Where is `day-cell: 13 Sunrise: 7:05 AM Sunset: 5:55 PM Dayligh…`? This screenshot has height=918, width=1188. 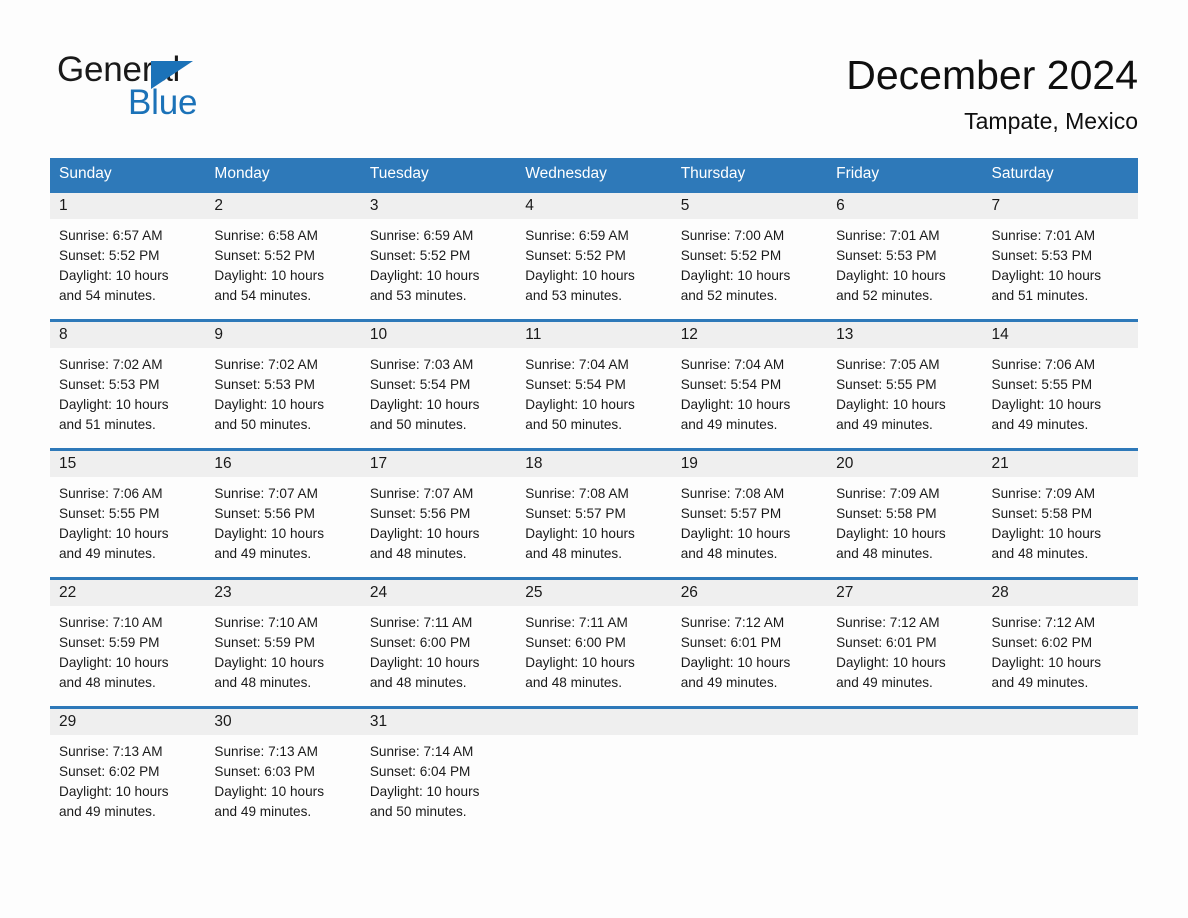
day-cell: 13 Sunrise: 7:05 AM Sunset: 5:55 PM Dayligh… is located at coordinates (905, 383).